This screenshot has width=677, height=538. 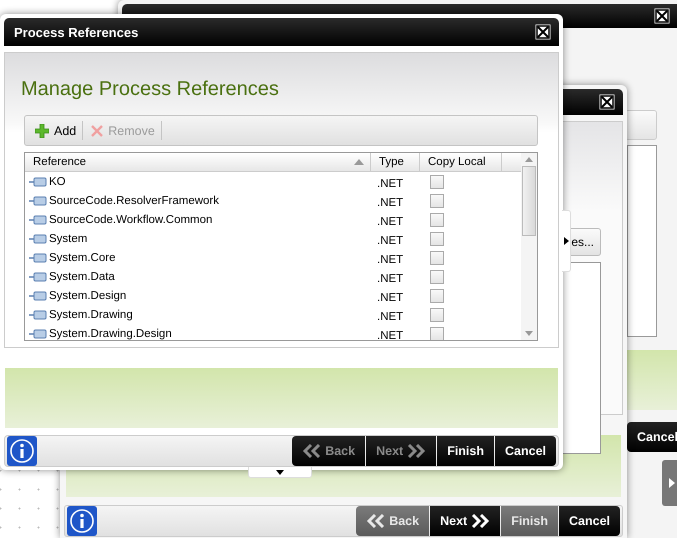 What do you see at coordinates (150, 89) in the screenshot?
I see `page-heading: Manage Process References` at bounding box center [150, 89].